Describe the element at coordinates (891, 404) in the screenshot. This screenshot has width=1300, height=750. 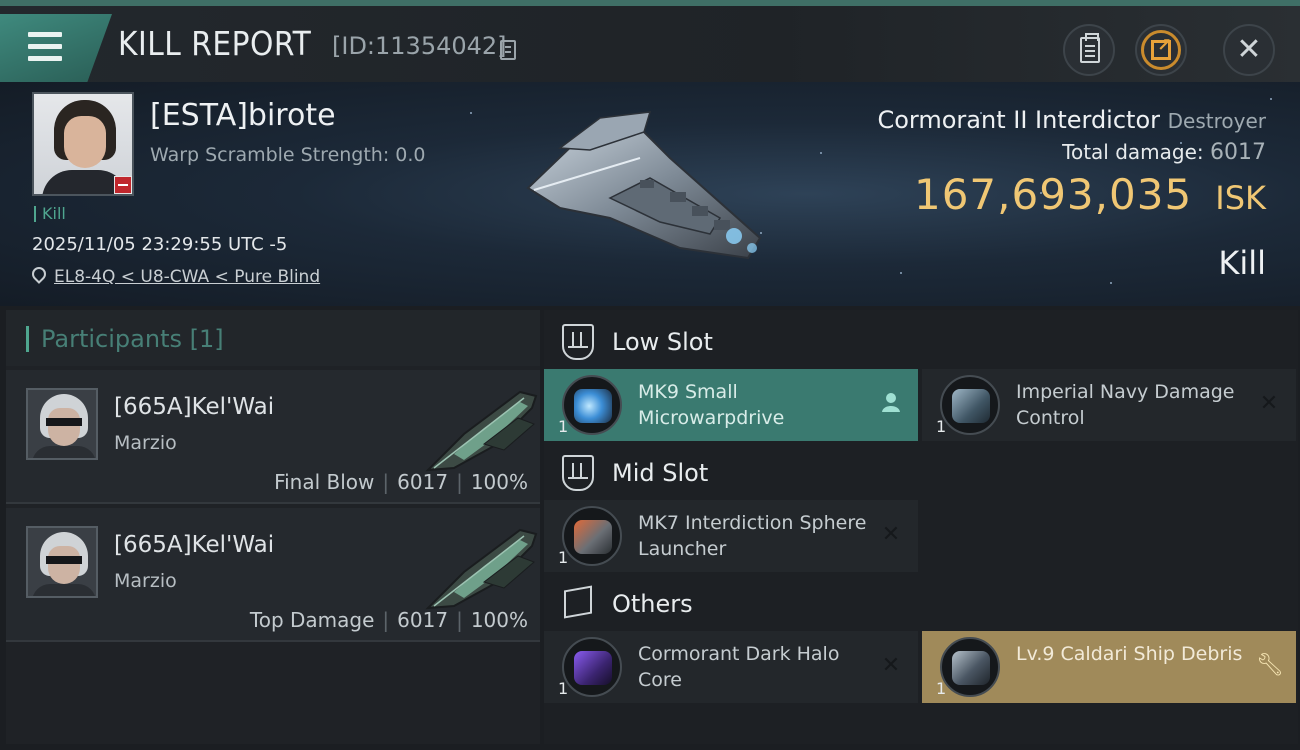
I see `person-icon` at that location.